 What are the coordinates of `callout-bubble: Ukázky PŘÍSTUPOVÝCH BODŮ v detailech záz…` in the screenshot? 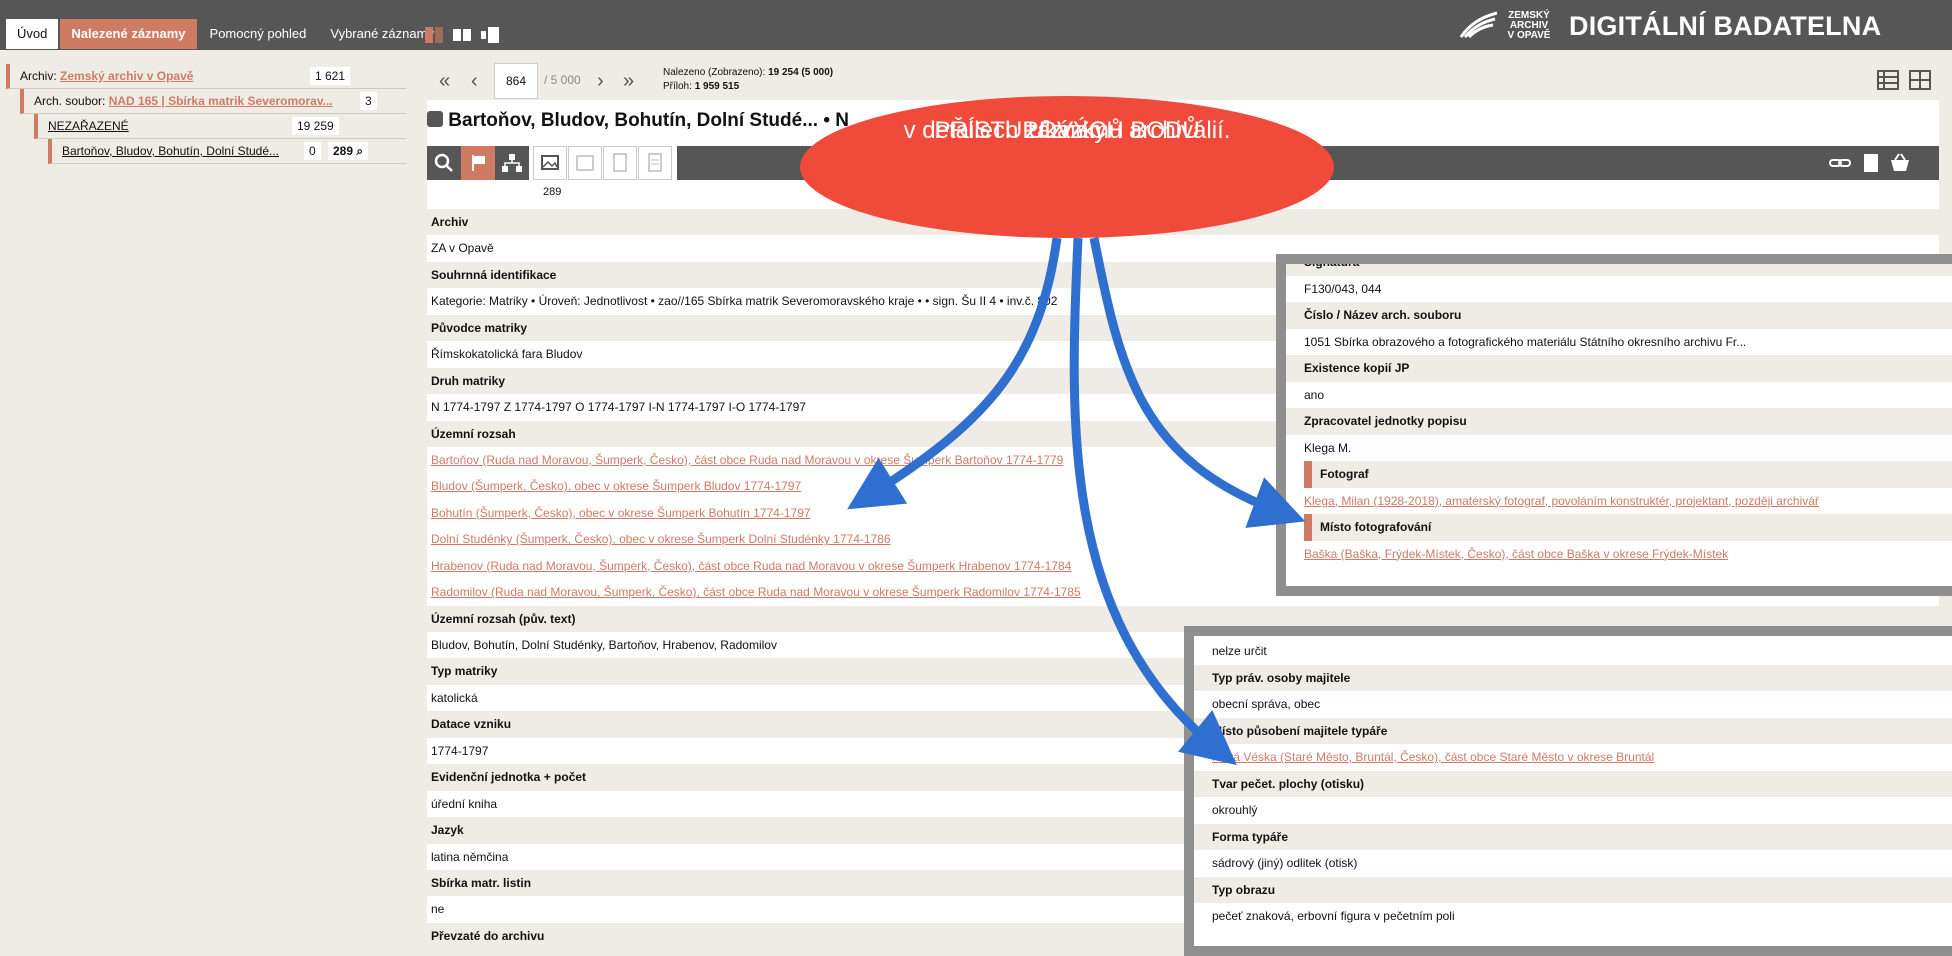 It's located at (1067, 167).